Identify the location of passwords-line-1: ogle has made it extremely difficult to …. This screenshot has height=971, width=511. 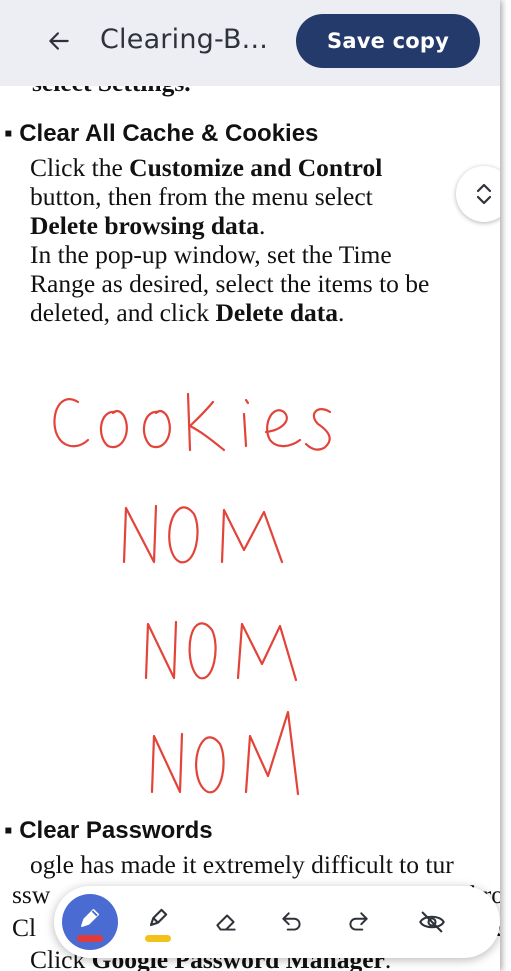
(242, 864).